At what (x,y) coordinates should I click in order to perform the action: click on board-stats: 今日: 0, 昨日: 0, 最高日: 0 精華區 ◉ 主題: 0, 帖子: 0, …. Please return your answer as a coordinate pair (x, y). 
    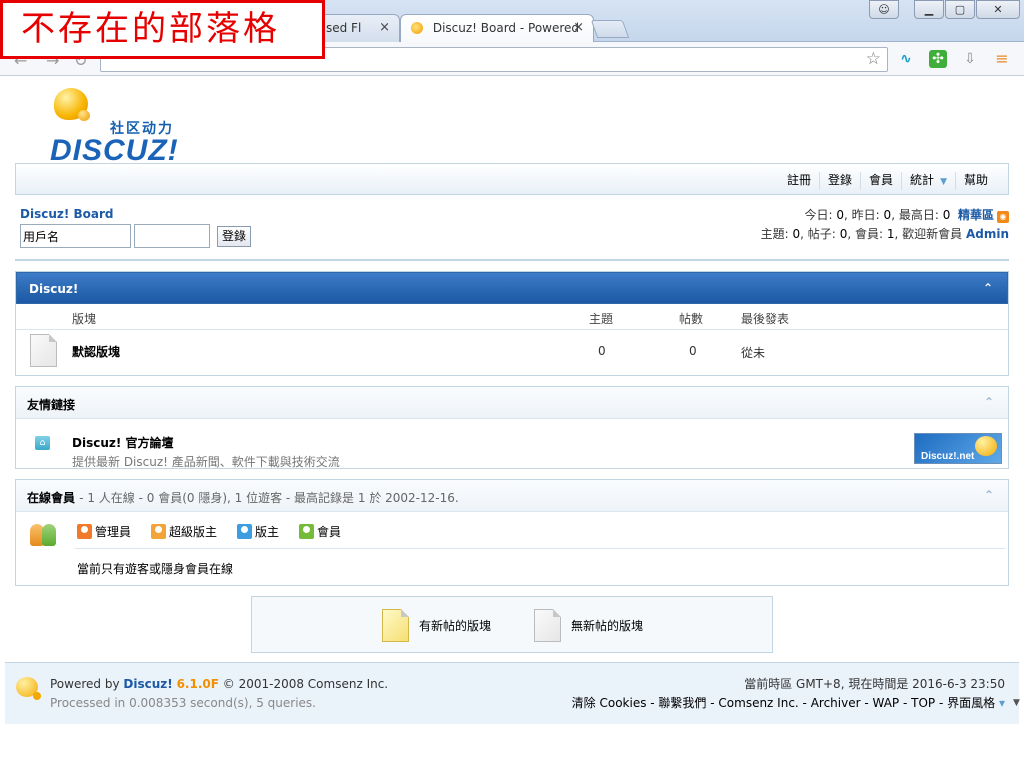
    Looking at the image, I should click on (885, 225).